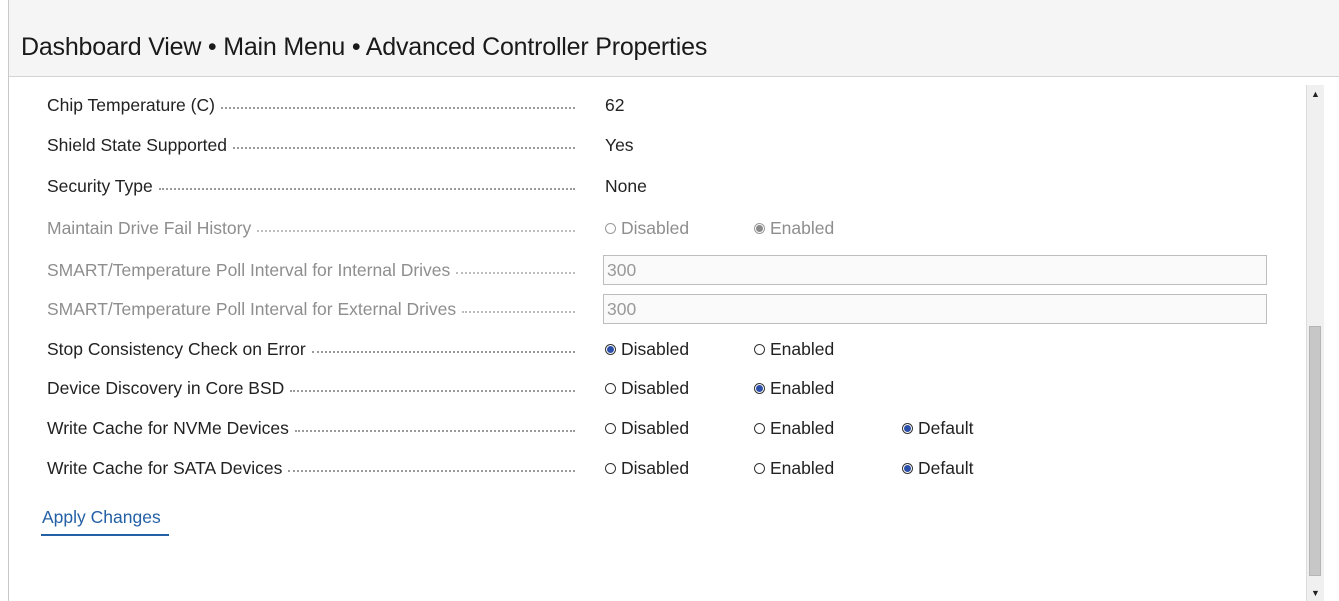  Describe the element at coordinates (1315, 451) in the screenshot. I see `scrollbar-thumb` at that location.